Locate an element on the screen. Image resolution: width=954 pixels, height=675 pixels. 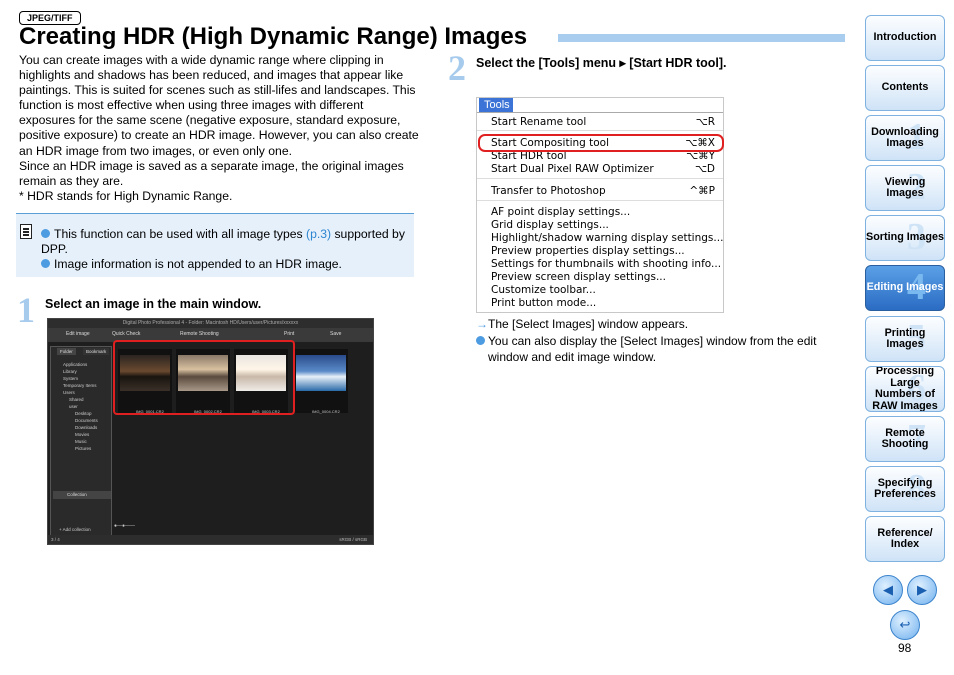
tree-item: user is located at coordinates (78, 406).